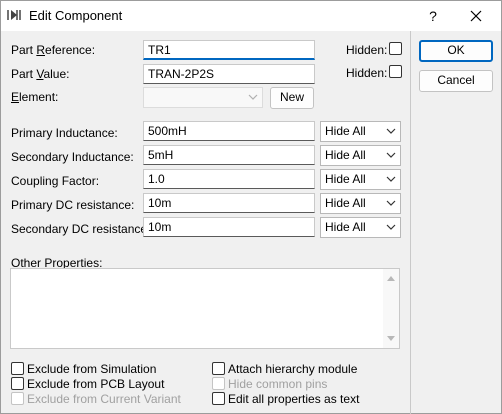 The height and width of the screenshot is (414, 502). I want to click on help-button: ?, so click(433, 16).